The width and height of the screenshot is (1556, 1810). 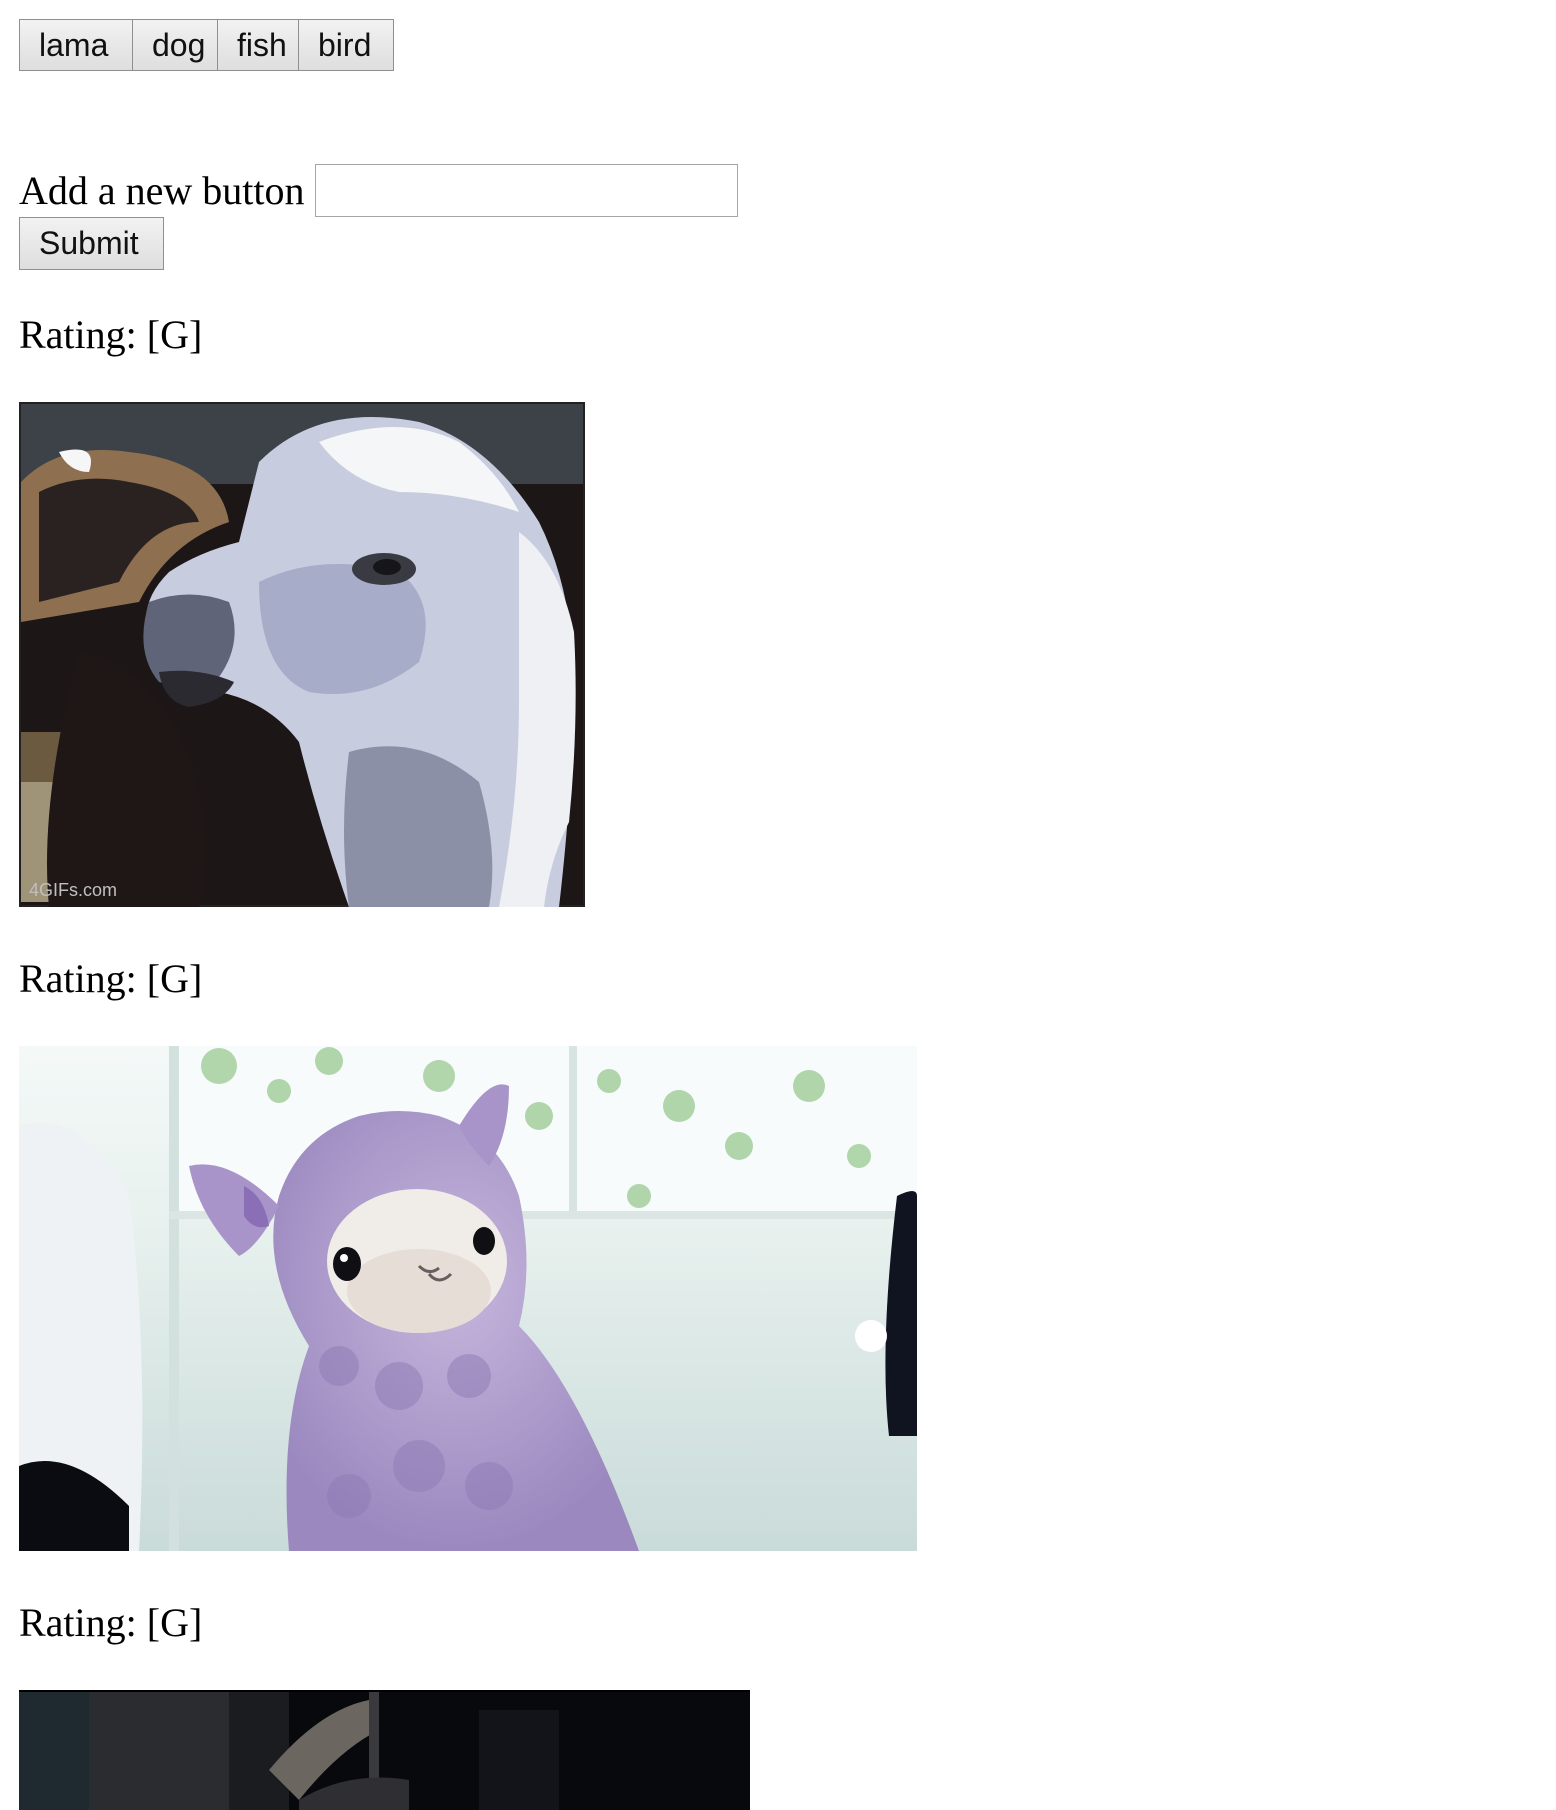 What do you see at coordinates (769, 1704) in the screenshot?
I see `gif-result: Rating: [G]` at bounding box center [769, 1704].